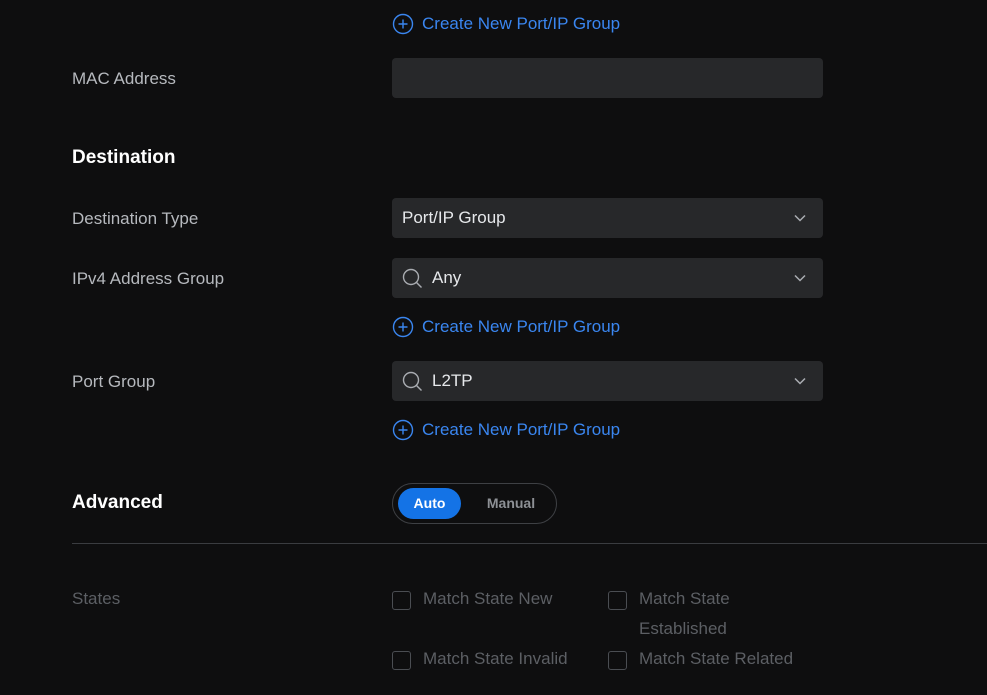  Describe the element at coordinates (124, 157) in the screenshot. I see `destination-heading: Destination` at that location.